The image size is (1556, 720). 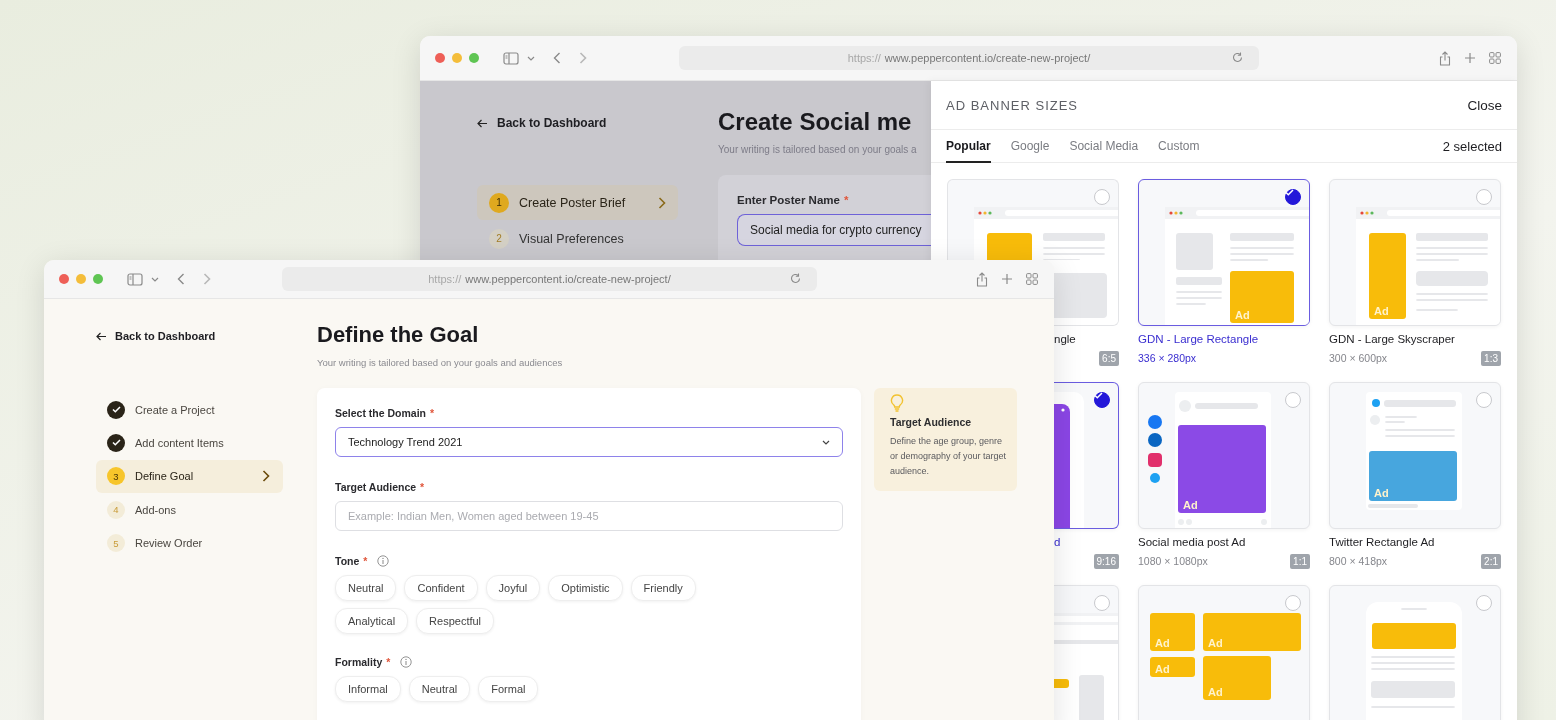 What do you see at coordinates (834, 230) in the screenshot?
I see `text-input: Social media for crypto currency` at bounding box center [834, 230].